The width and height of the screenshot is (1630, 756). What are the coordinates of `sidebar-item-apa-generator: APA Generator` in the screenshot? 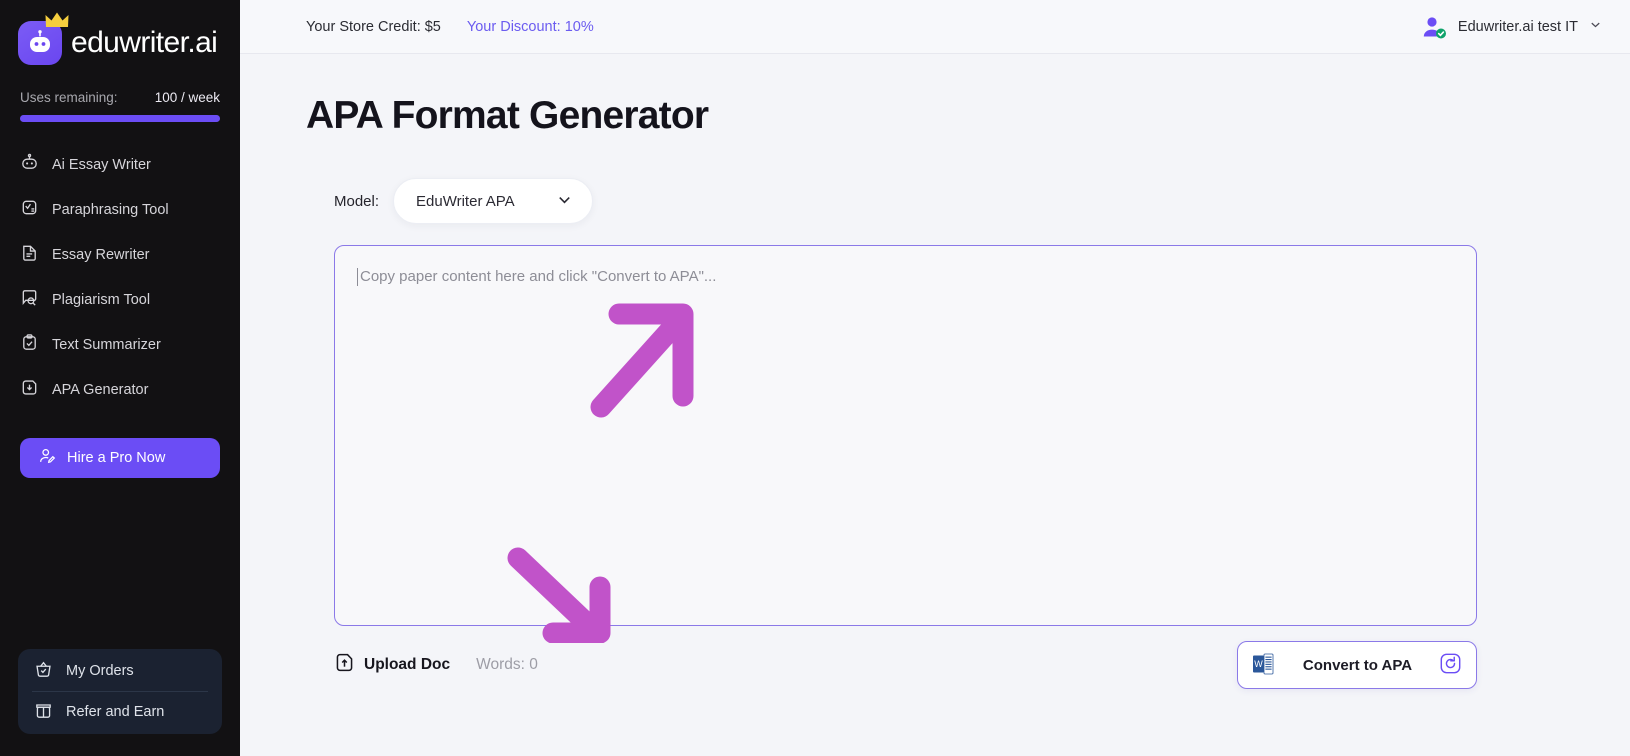 It's located at (120, 389).